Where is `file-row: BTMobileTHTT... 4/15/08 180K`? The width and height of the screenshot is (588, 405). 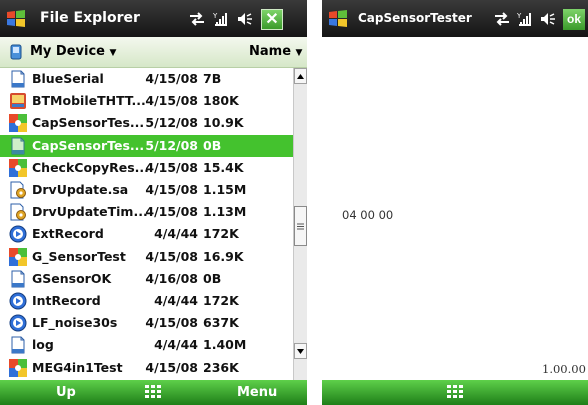 file-row: BTMobileTHTT... 4/15/08 180K is located at coordinates (146, 101).